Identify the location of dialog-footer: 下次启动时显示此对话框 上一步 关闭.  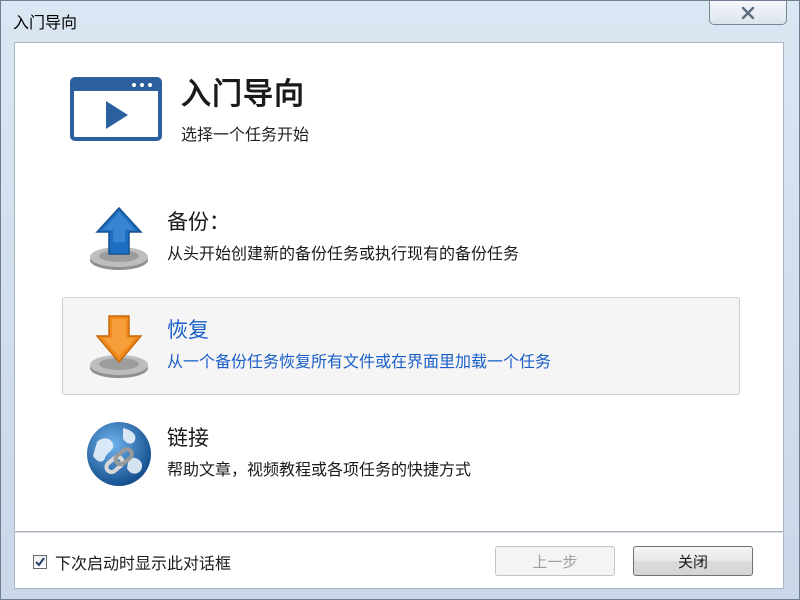
(399, 560).